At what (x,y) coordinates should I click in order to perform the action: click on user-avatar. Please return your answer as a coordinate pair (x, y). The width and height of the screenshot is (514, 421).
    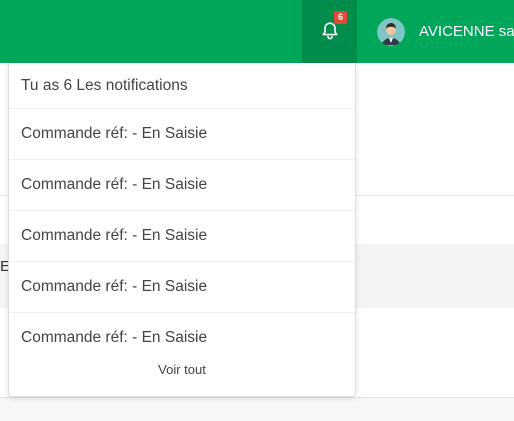
    Looking at the image, I should click on (391, 32).